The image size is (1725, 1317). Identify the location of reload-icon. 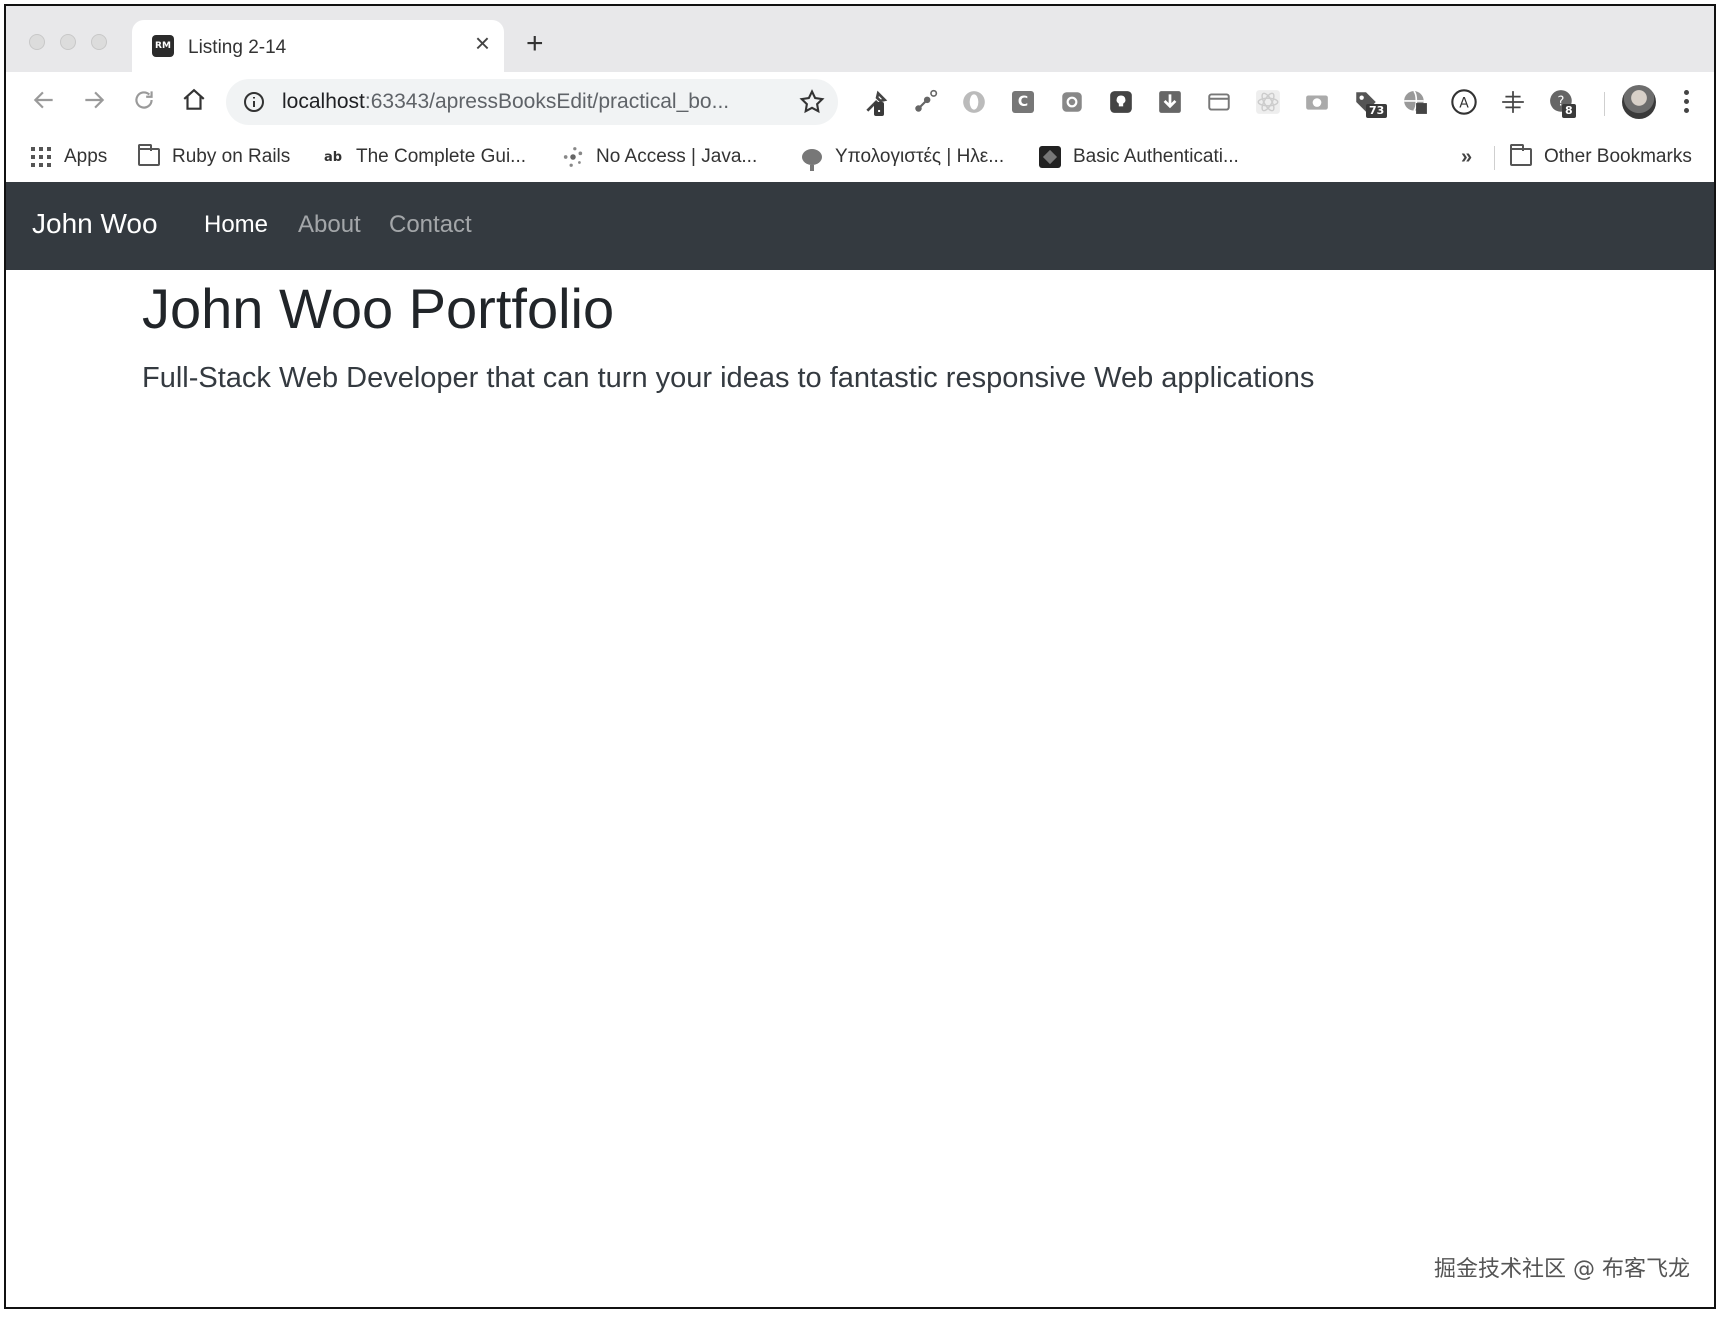
(144, 100).